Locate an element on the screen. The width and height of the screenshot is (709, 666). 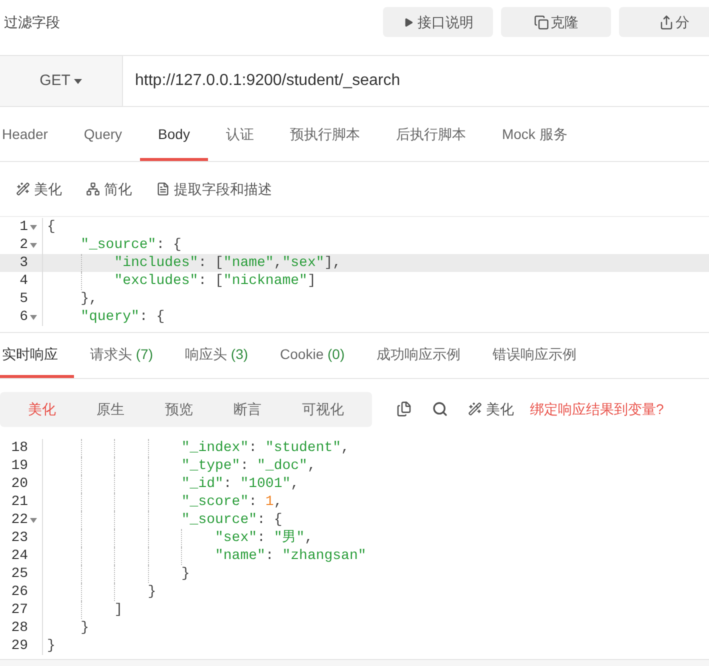
toolbar-button: 美化 is located at coordinates (39, 189).